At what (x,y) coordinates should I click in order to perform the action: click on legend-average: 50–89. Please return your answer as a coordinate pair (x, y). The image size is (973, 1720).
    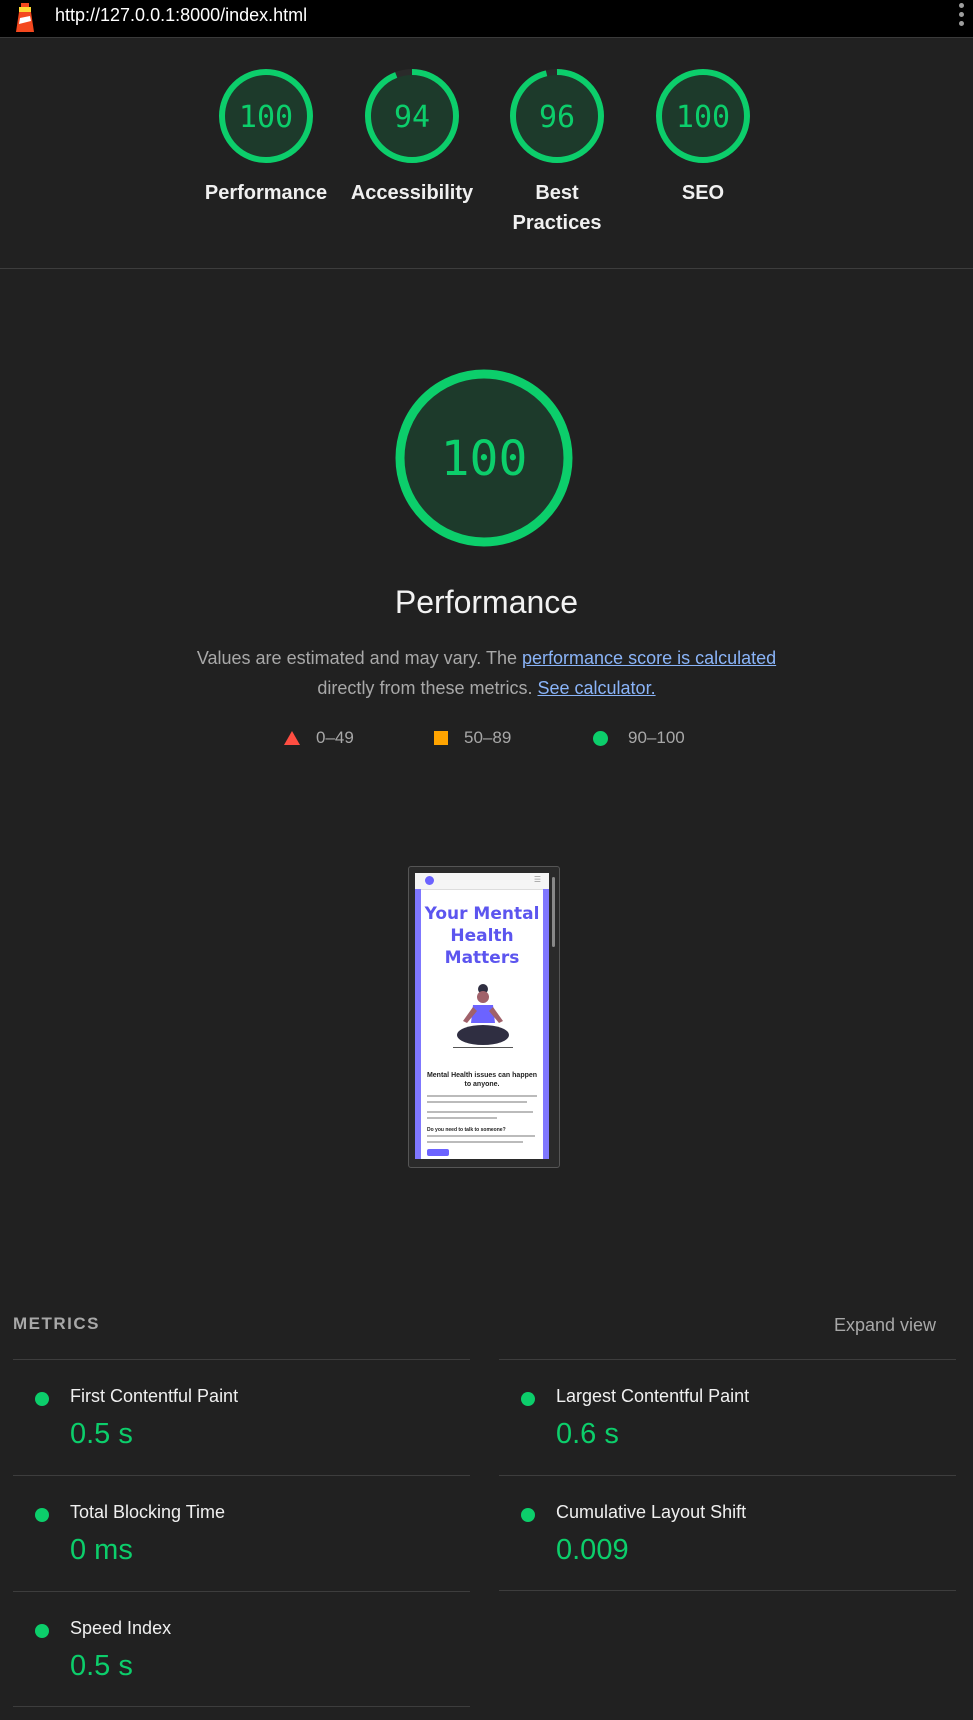
    Looking at the image, I should click on (472, 738).